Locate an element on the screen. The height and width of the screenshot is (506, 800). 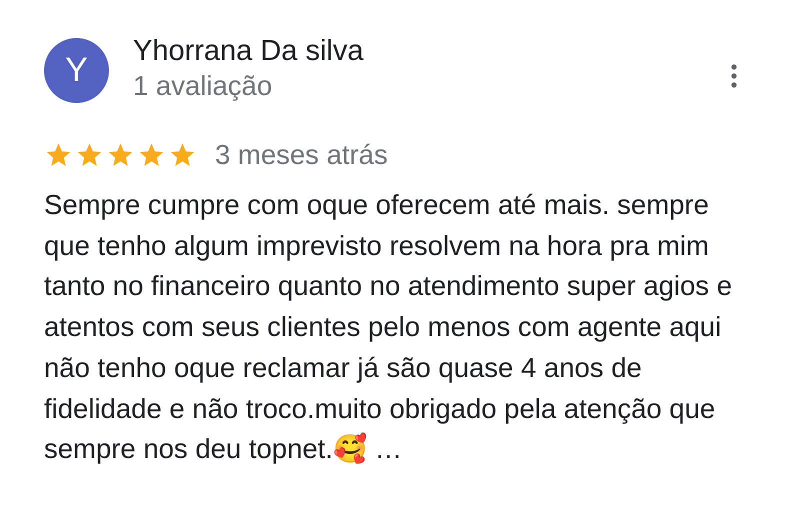
more-icon is located at coordinates (734, 76).